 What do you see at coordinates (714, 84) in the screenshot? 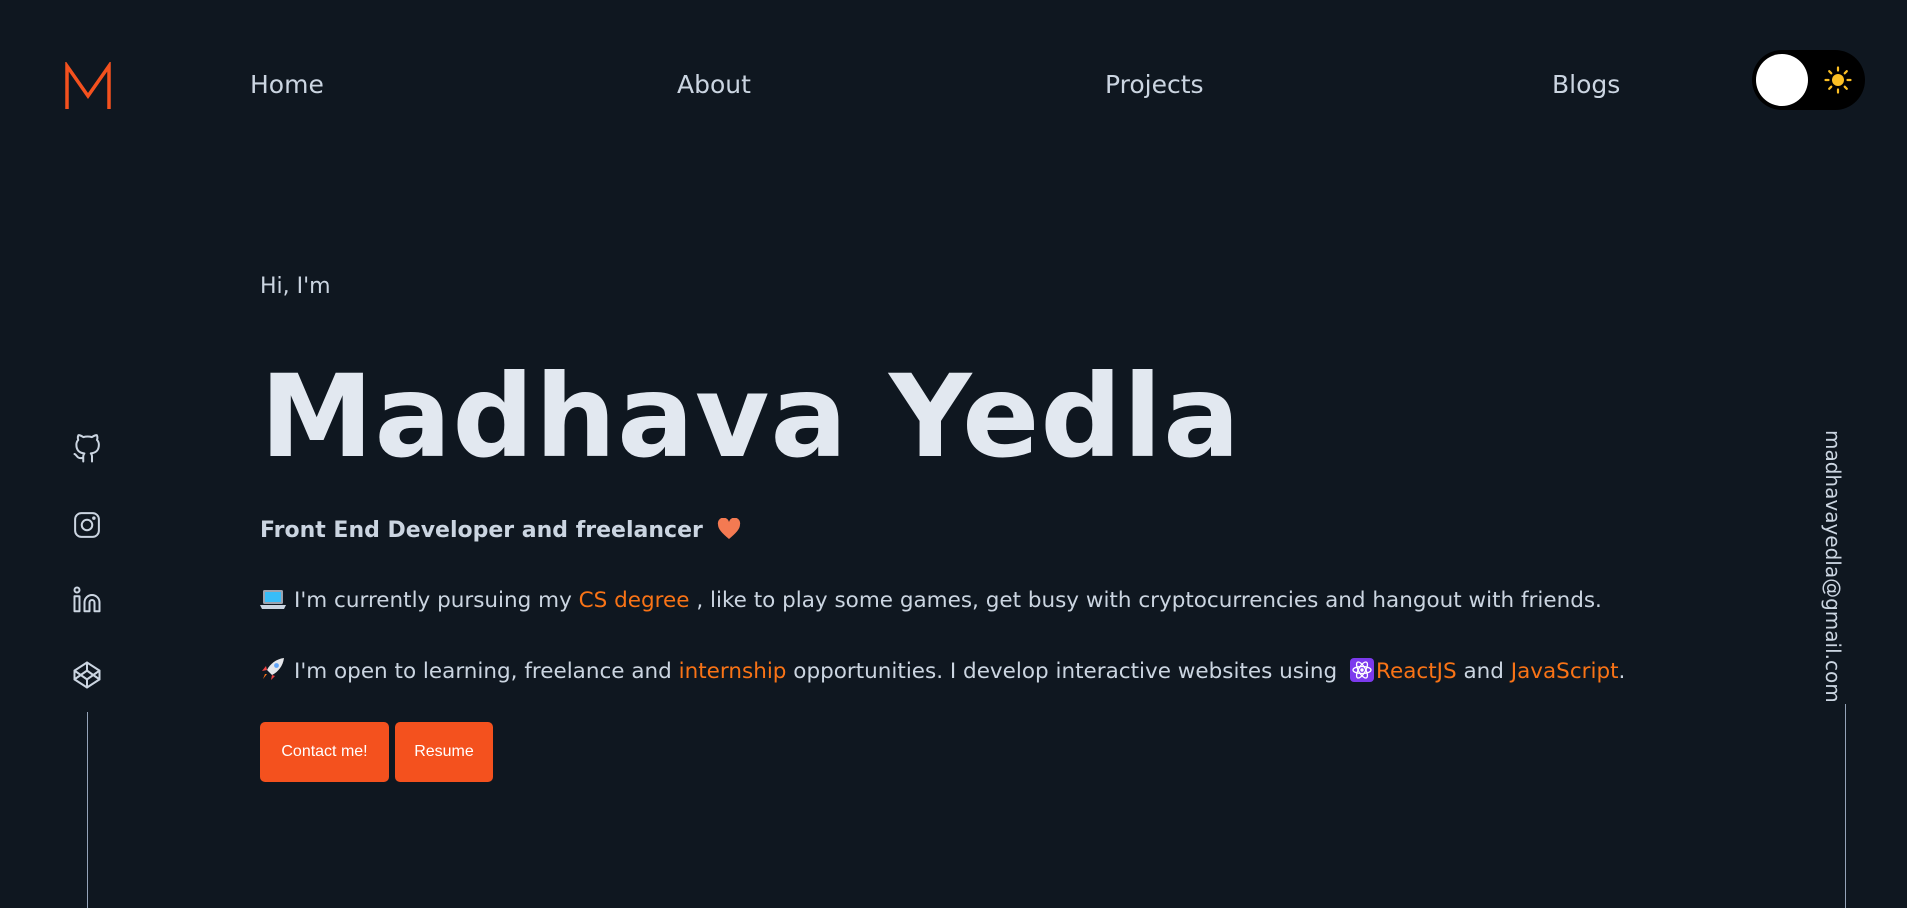
I see `nav-about: About` at bounding box center [714, 84].